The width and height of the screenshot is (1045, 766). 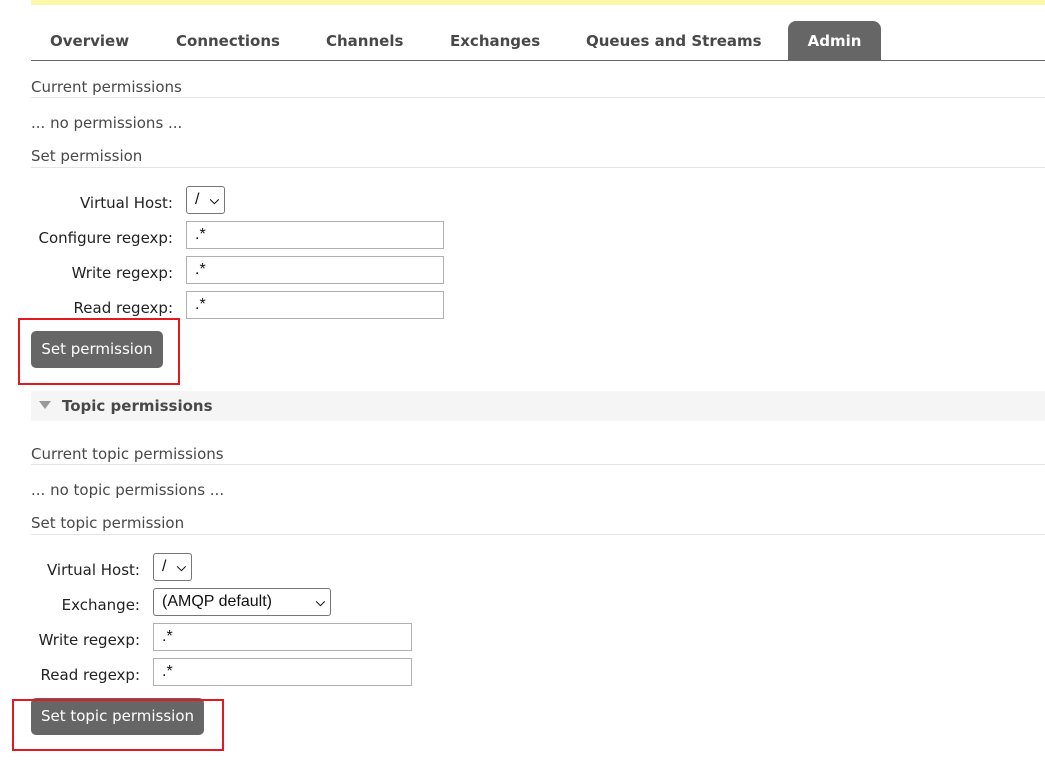 What do you see at coordinates (100, 605) in the screenshot?
I see `exchange-label: Exchange:` at bounding box center [100, 605].